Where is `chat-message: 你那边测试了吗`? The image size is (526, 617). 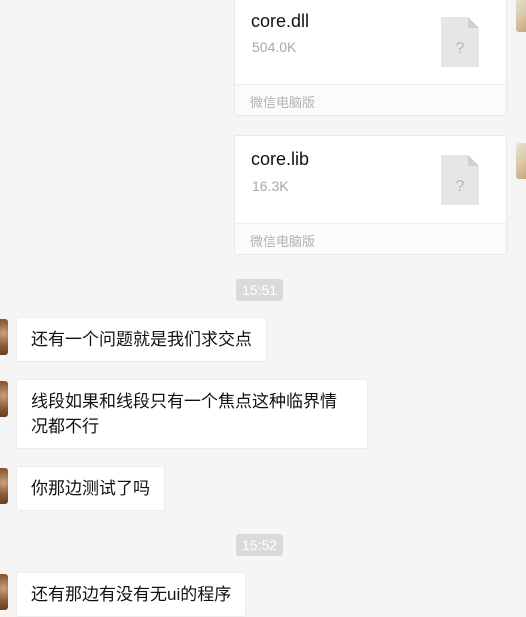 chat-message: 你那边测试了吗 is located at coordinates (90, 488).